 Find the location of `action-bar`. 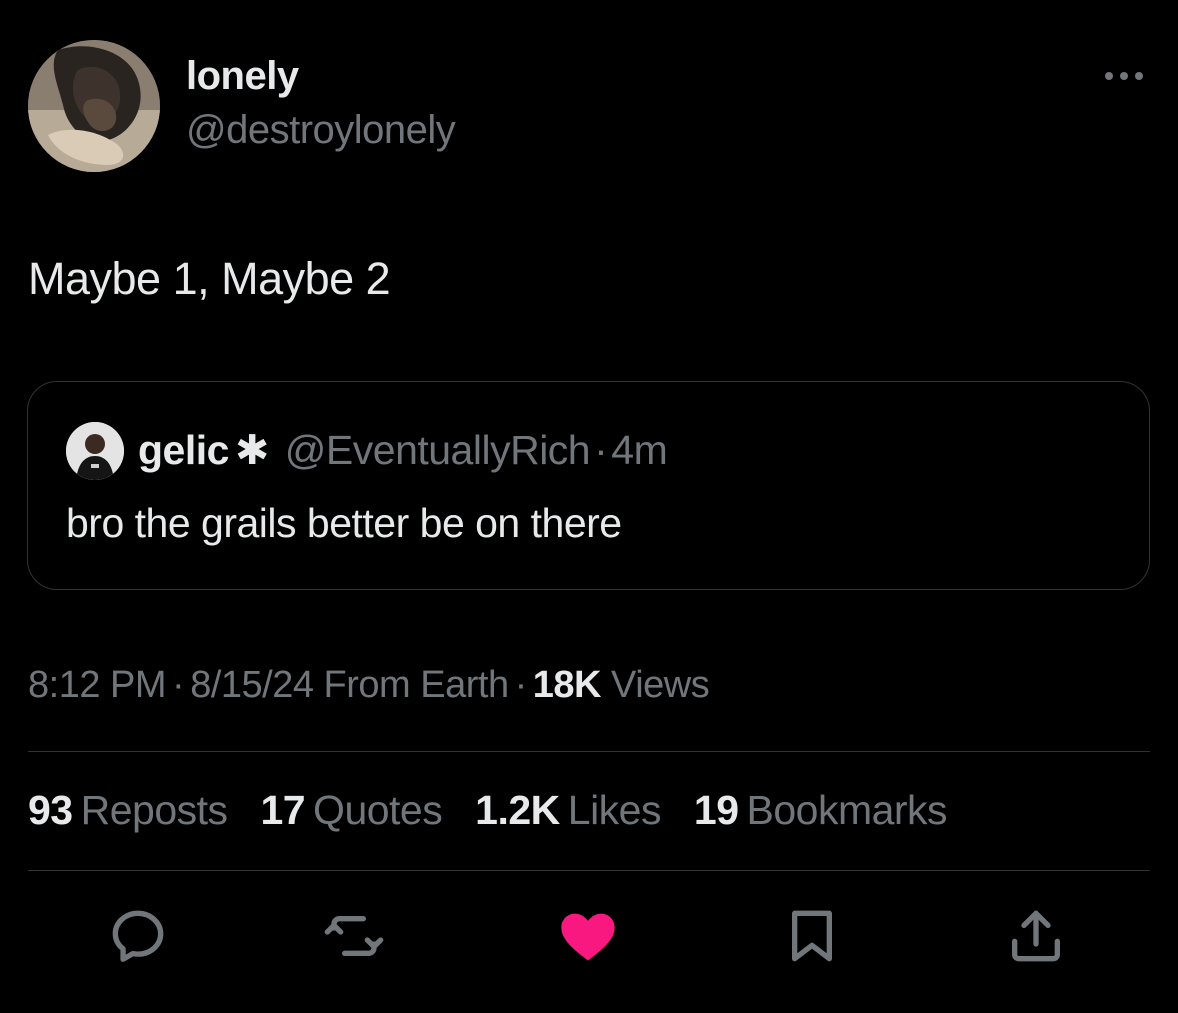

action-bar is located at coordinates (589, 940).